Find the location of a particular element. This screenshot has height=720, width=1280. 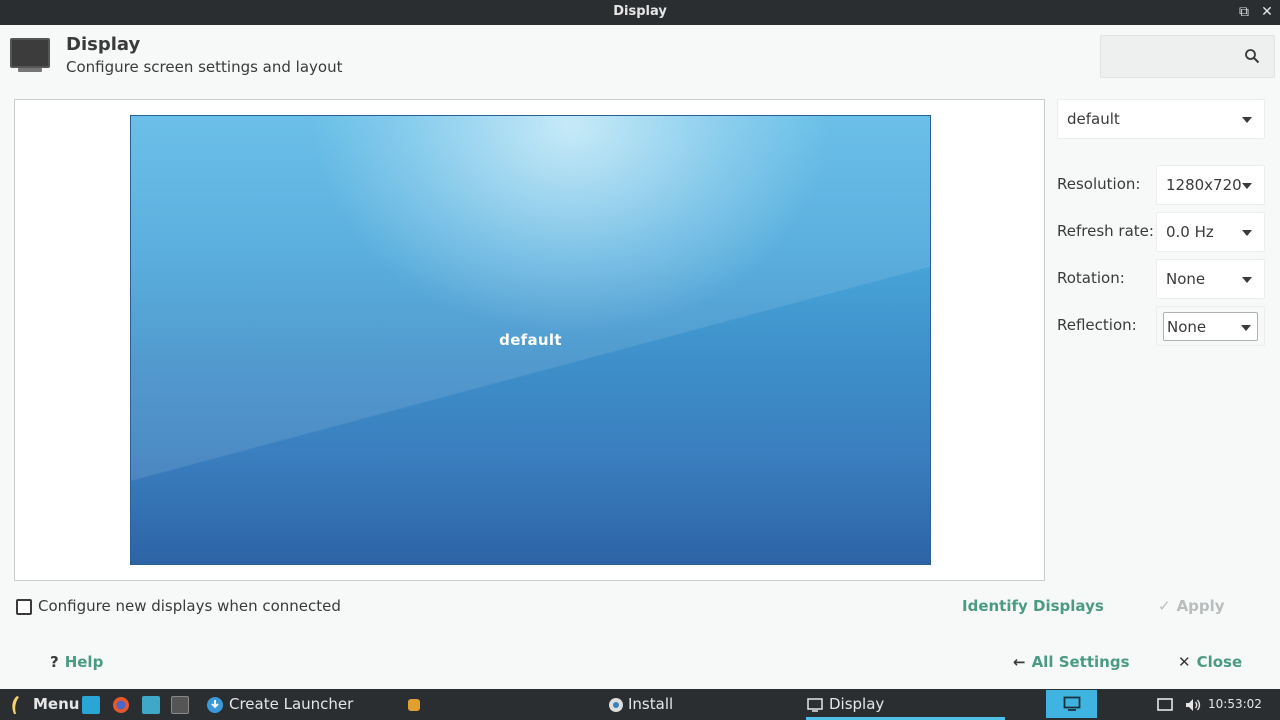

resolution-value: 1280x720 is located at coordinates (1204, 185).